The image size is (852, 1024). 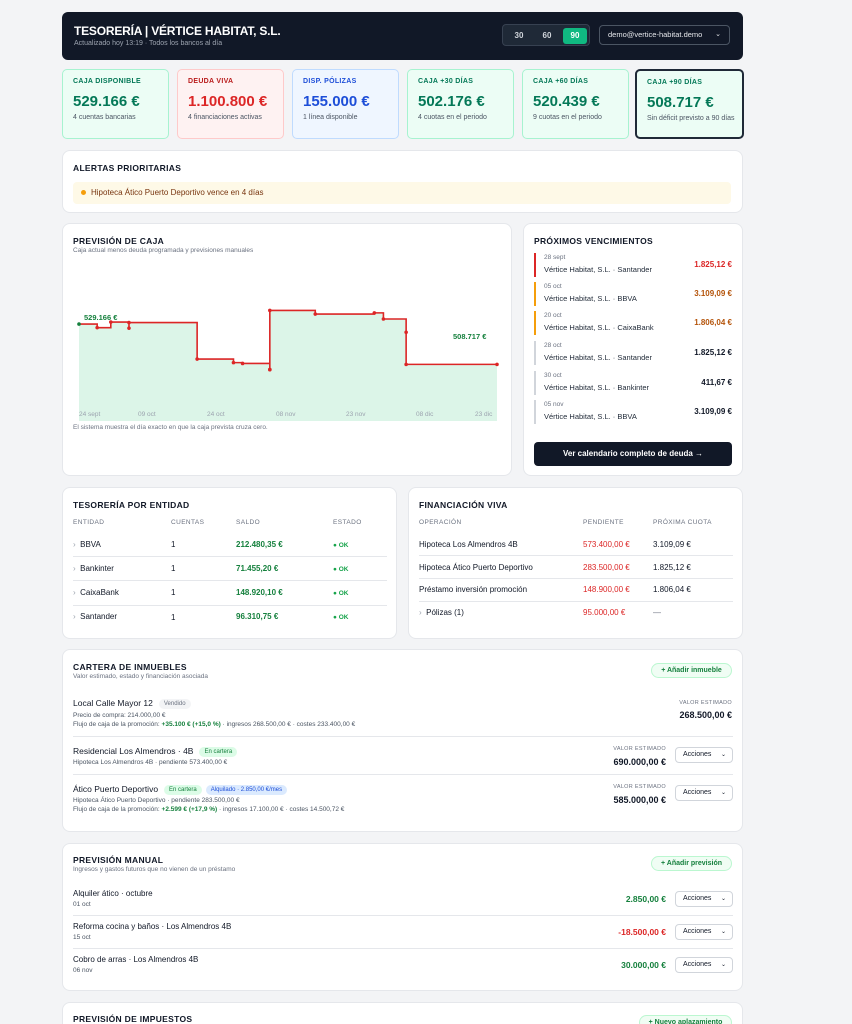 I want to click on chart-area, so click(x=288, y=365).